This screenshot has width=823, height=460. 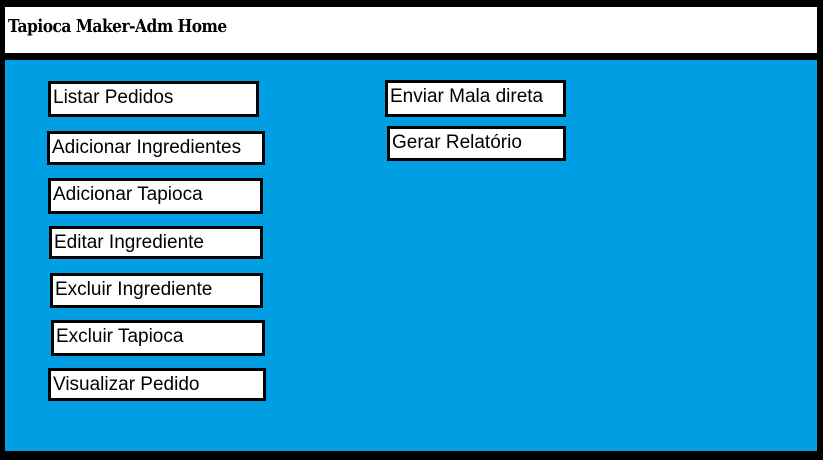 What do you see at coordinates (475, 98) in the screenshot?
I see `enviar-mala-direta-button: Enviar Mala direta` at bounding box center [475, 98].